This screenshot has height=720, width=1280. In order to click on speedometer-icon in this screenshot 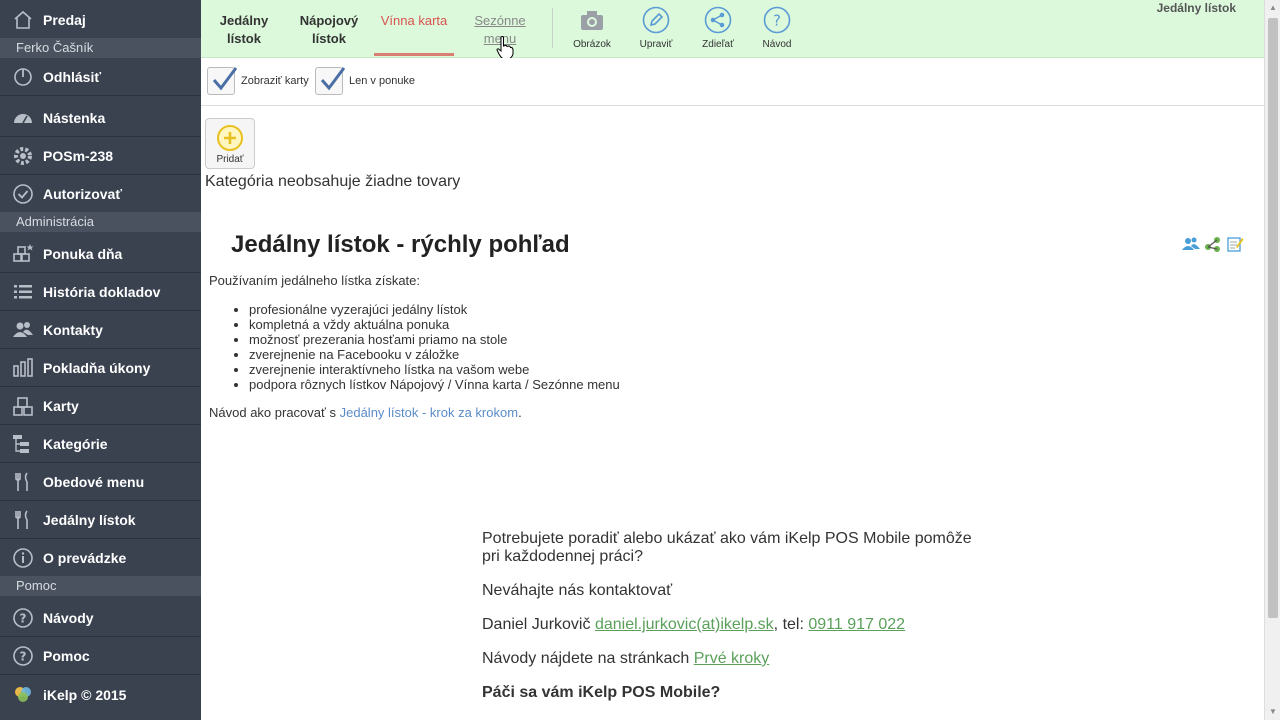, I will do `click(23, 118)`.